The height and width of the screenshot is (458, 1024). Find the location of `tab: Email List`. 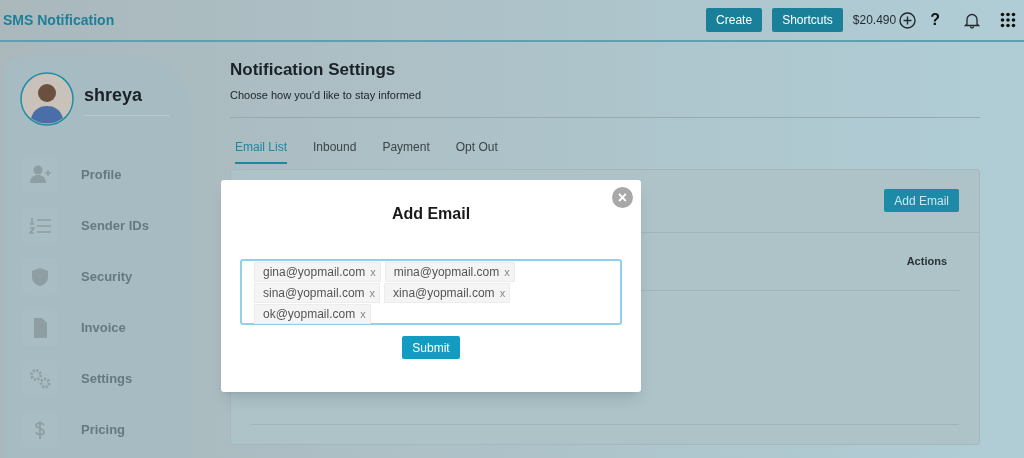

tab: Email List is located at coordinates (261, 151).